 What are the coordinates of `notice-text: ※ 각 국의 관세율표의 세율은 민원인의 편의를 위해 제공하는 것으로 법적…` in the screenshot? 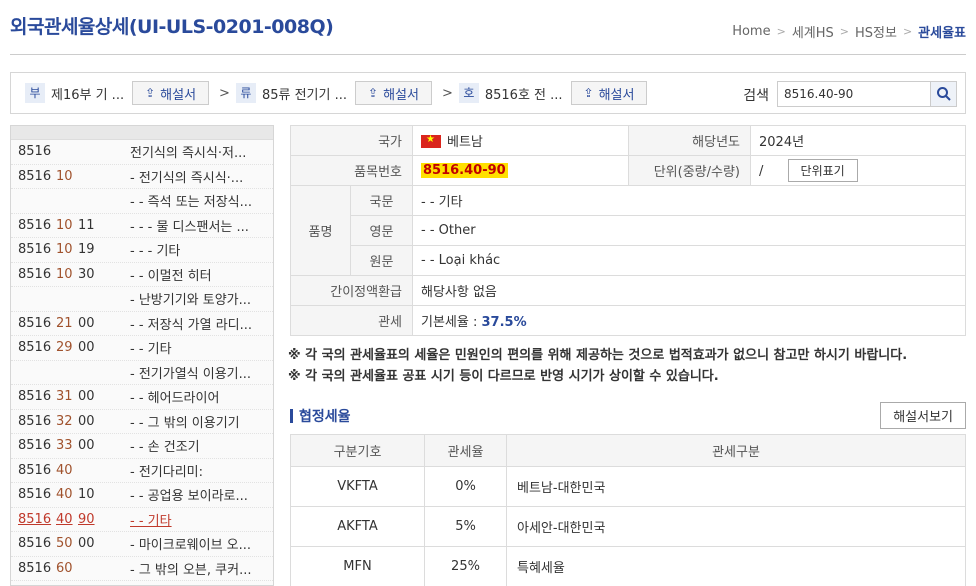 It's located at (597, 366).